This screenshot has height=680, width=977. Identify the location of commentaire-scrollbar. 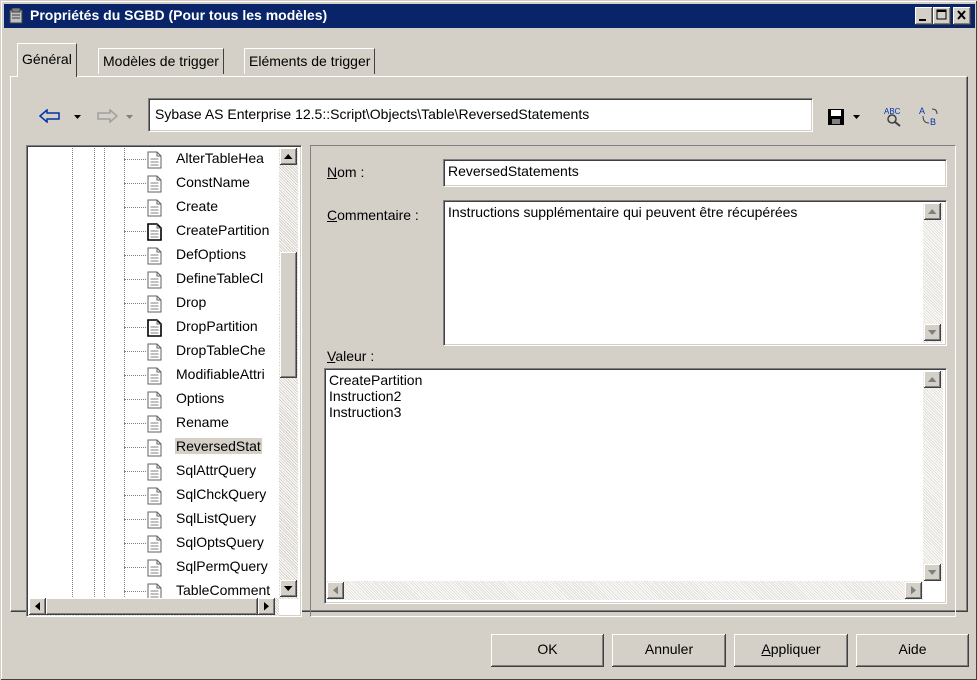
(933, 273).